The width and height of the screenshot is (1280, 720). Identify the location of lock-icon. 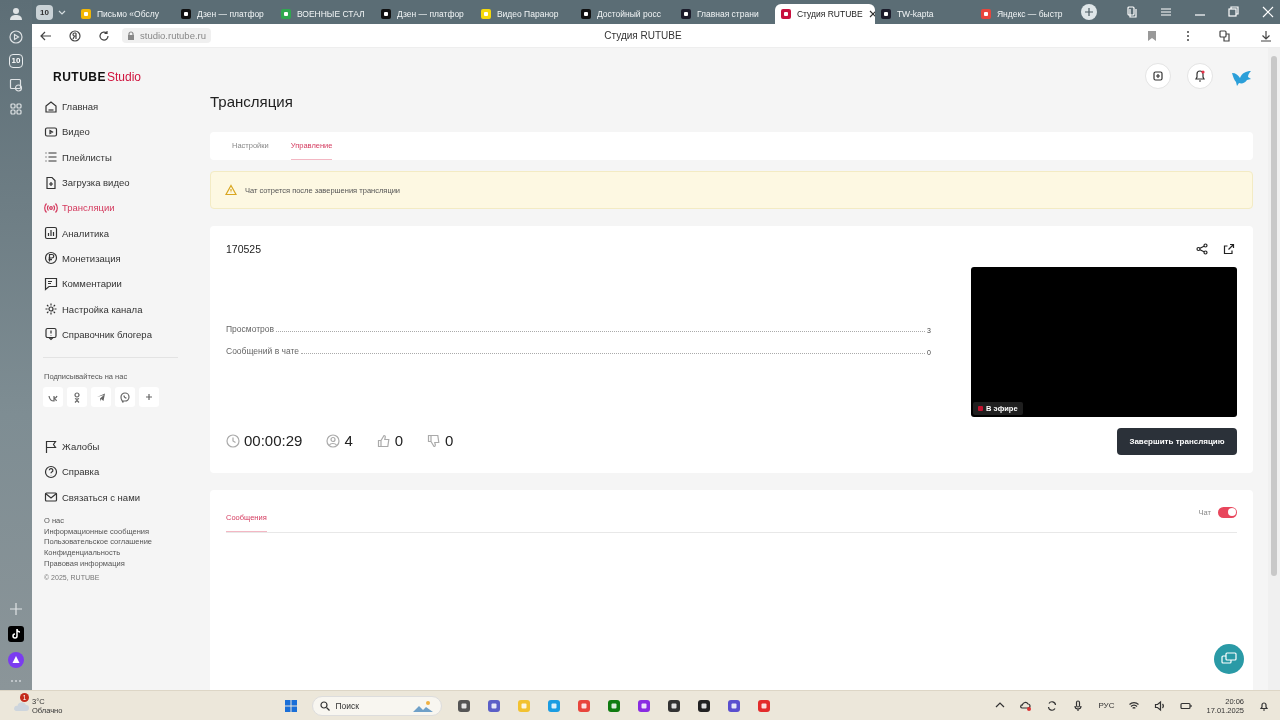
(131, 35).